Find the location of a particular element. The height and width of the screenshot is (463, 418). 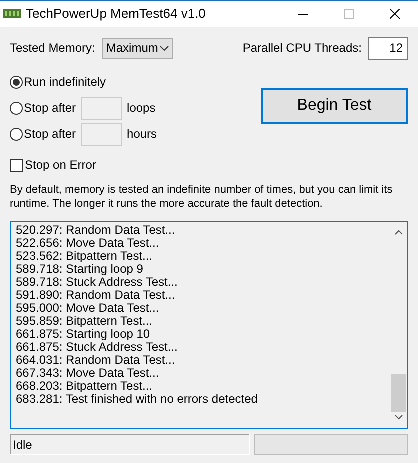

memory-module-icon is located at coordinates (12, 14).